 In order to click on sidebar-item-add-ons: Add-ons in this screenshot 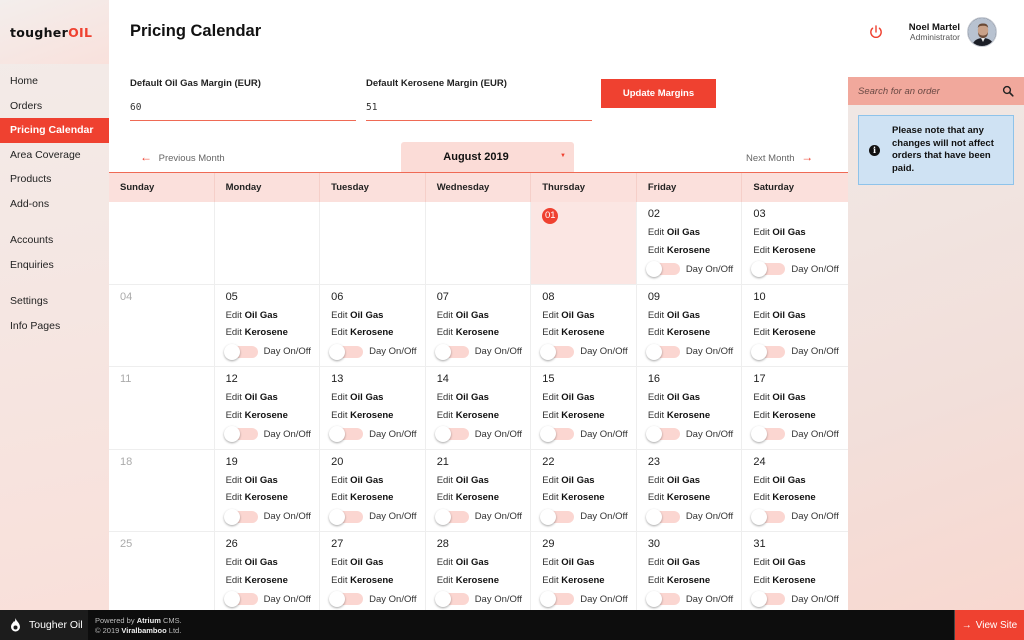, I will do `click(54, 204)`.